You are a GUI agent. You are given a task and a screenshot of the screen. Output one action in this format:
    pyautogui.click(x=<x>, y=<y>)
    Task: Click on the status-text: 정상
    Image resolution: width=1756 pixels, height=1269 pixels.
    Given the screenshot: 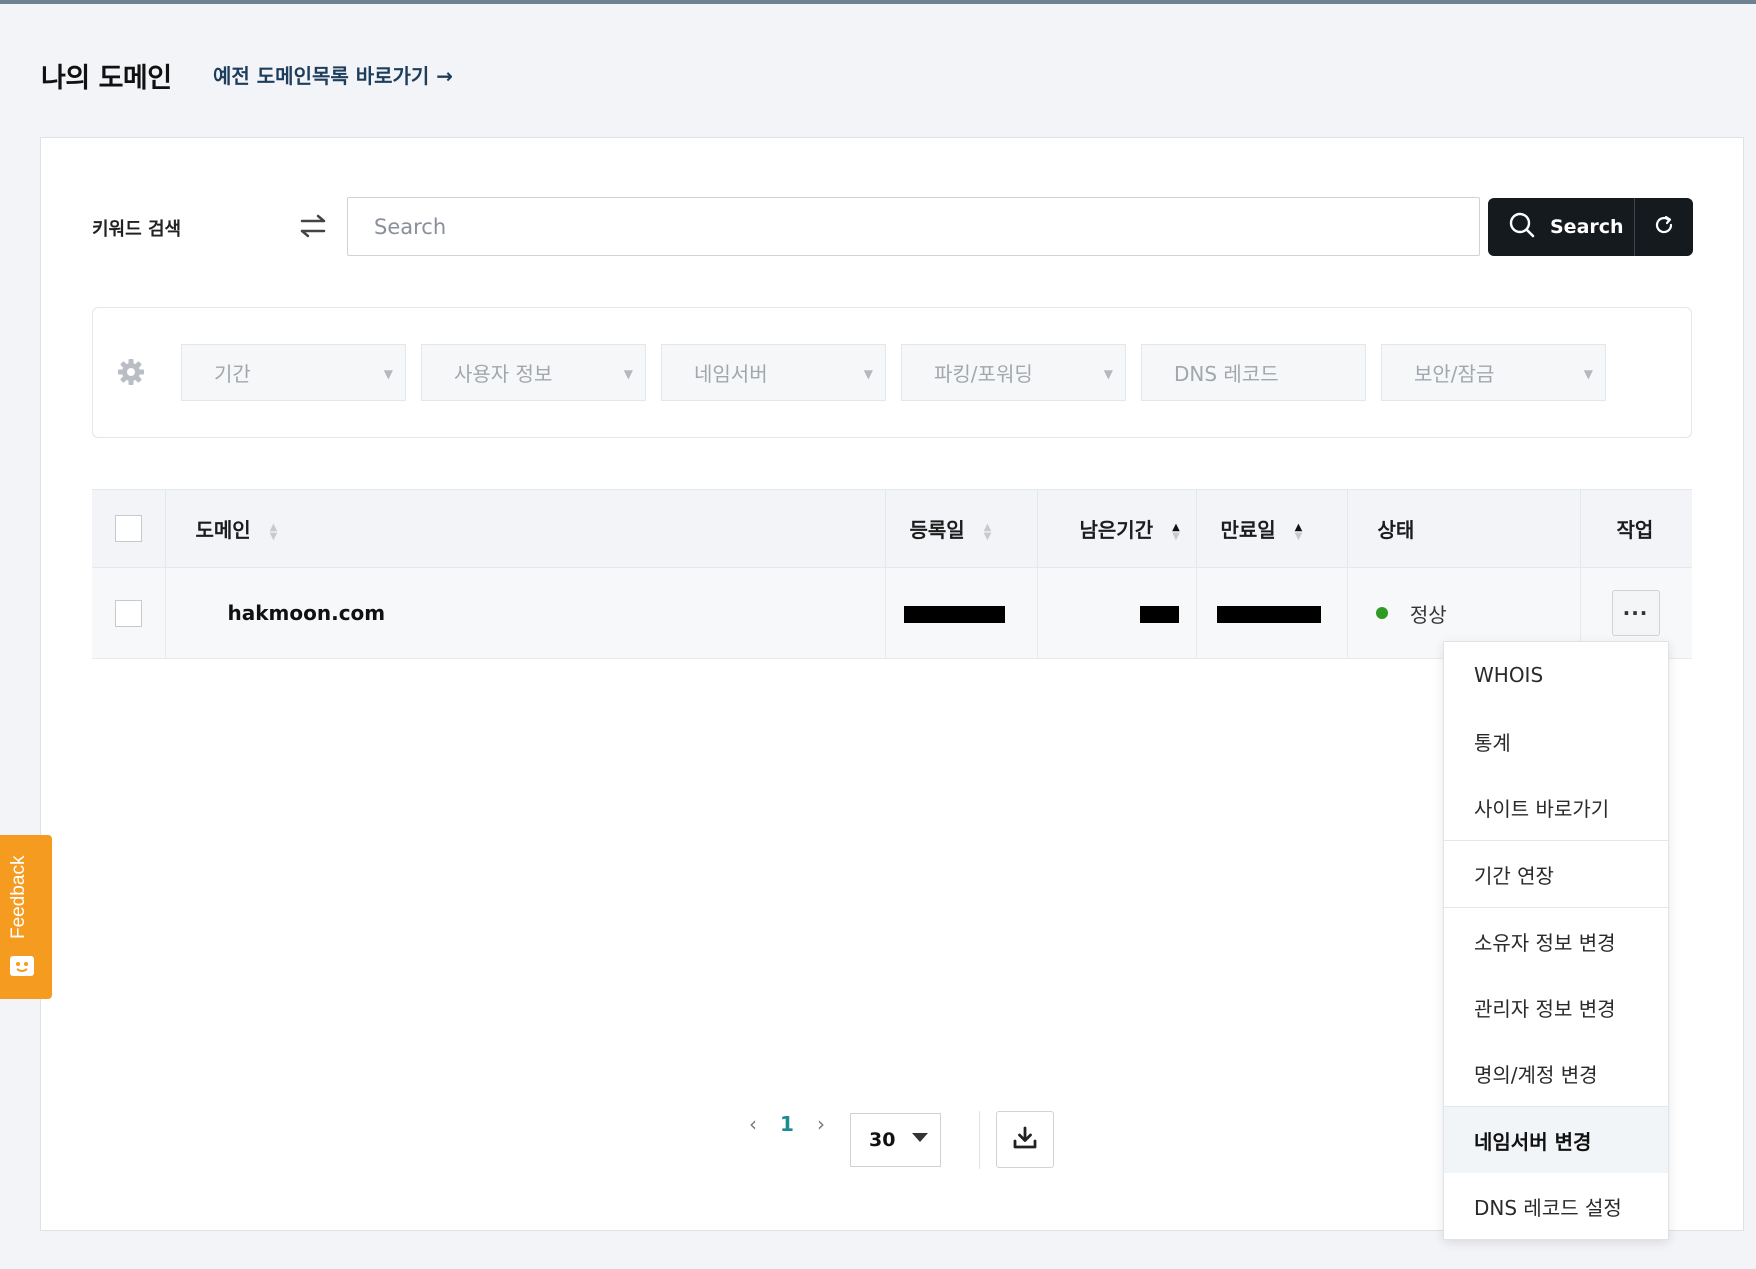 What is the action you would take?
    pyautogui.click(x=1428, y=614)
    